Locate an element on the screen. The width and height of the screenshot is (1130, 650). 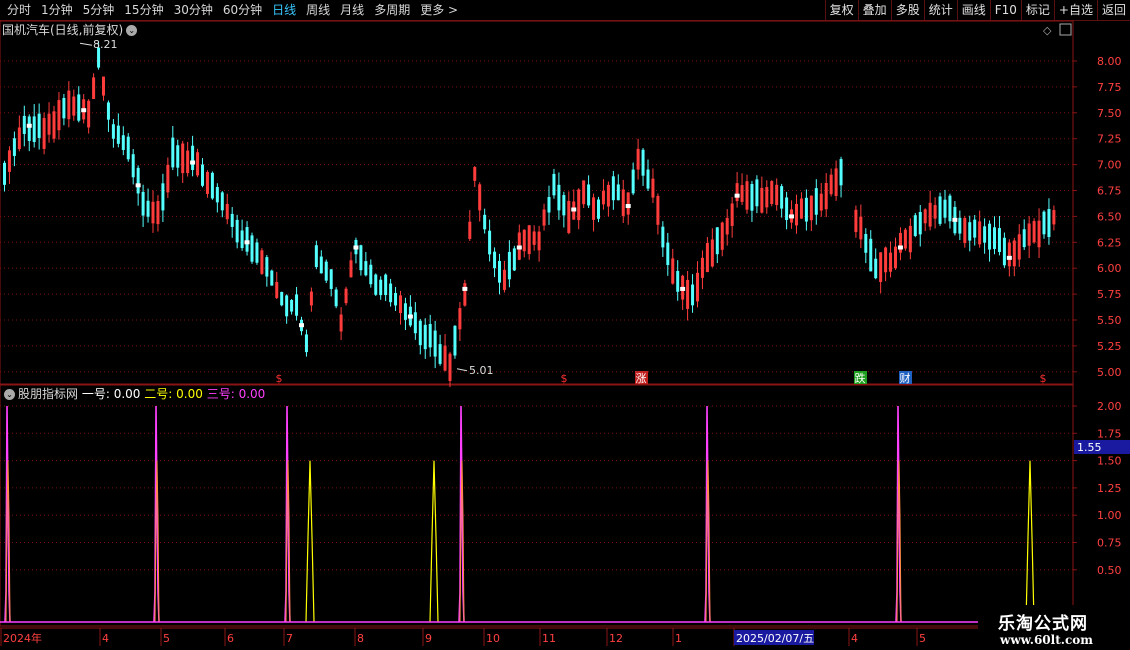
watermark-title: 乐淘公式网 is located at coordinates (1043, 624).